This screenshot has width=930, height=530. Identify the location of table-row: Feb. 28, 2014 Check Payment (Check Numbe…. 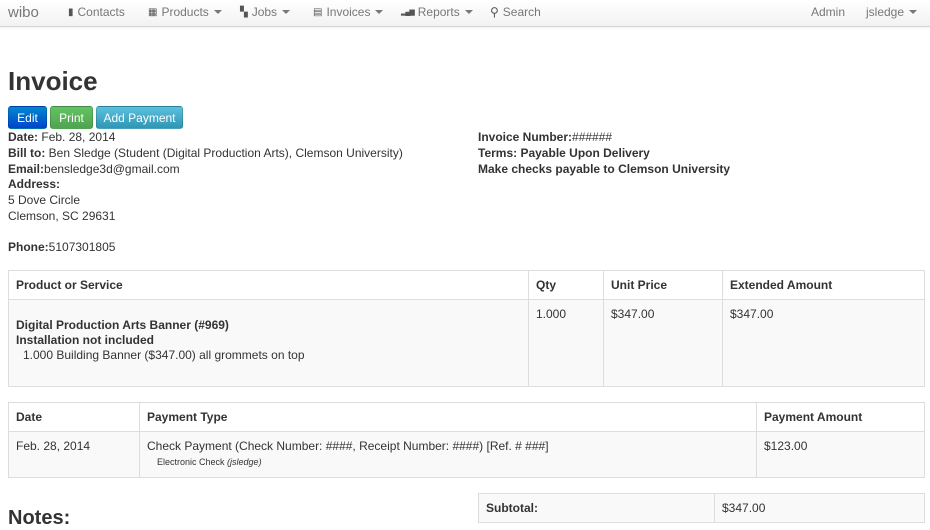
(466, 454).